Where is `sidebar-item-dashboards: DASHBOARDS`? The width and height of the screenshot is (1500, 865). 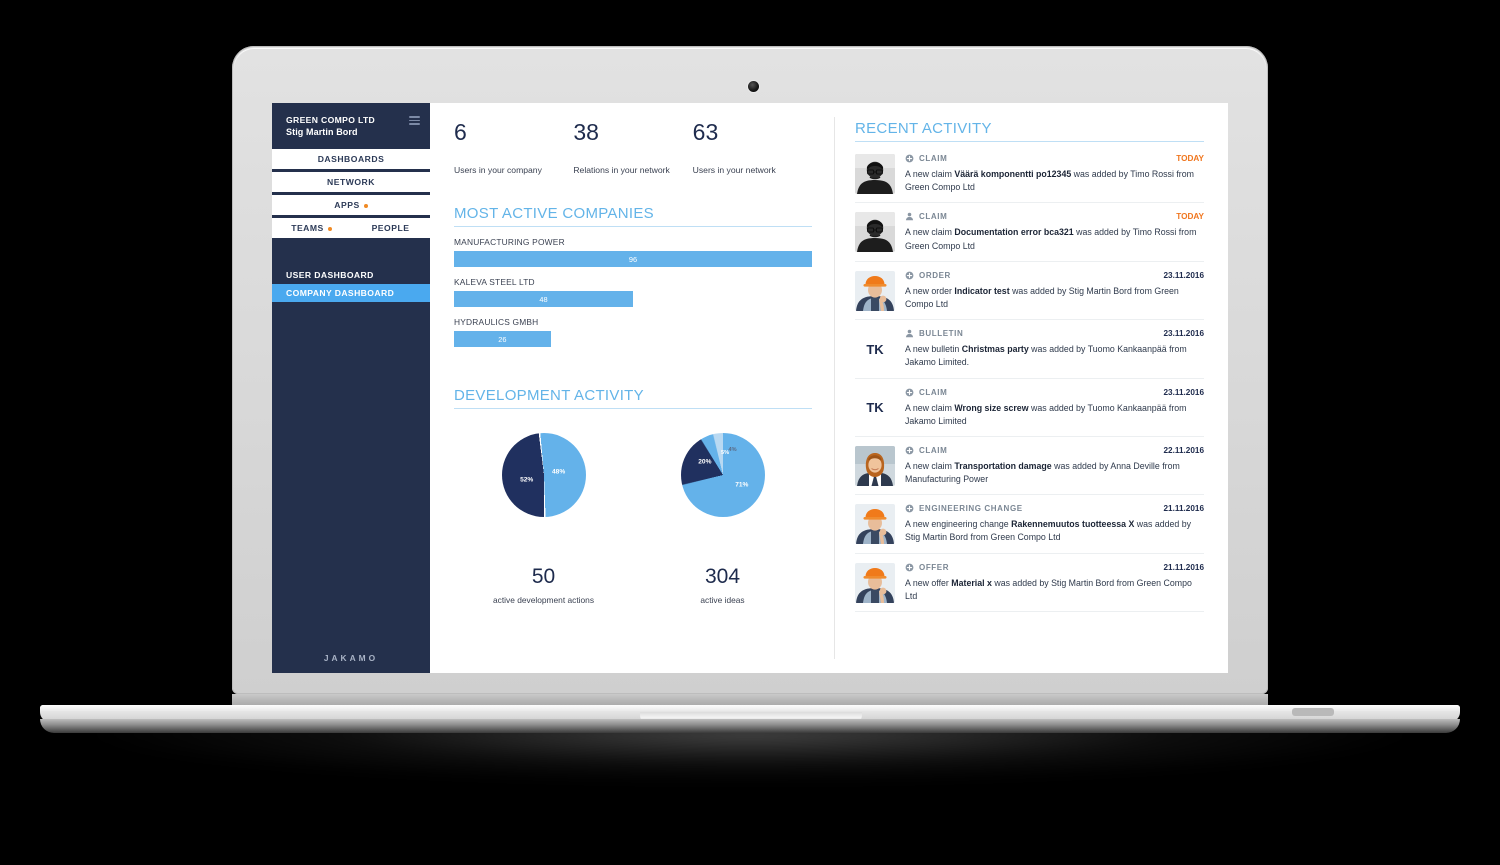 sidebar-item-dashboards: DASHBOARDS is located at coordinates (351, 158).